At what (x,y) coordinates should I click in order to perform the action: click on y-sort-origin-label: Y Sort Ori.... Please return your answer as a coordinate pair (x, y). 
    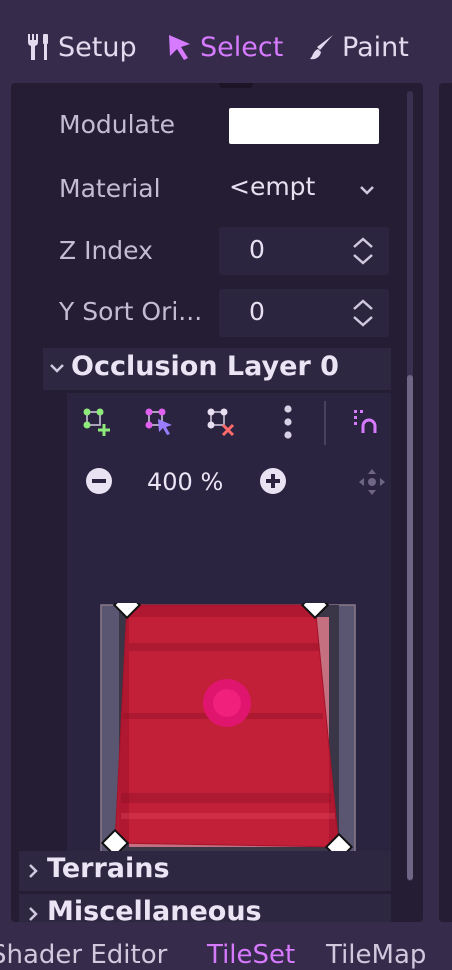
    Looking at the image, I should click on (131, 311).